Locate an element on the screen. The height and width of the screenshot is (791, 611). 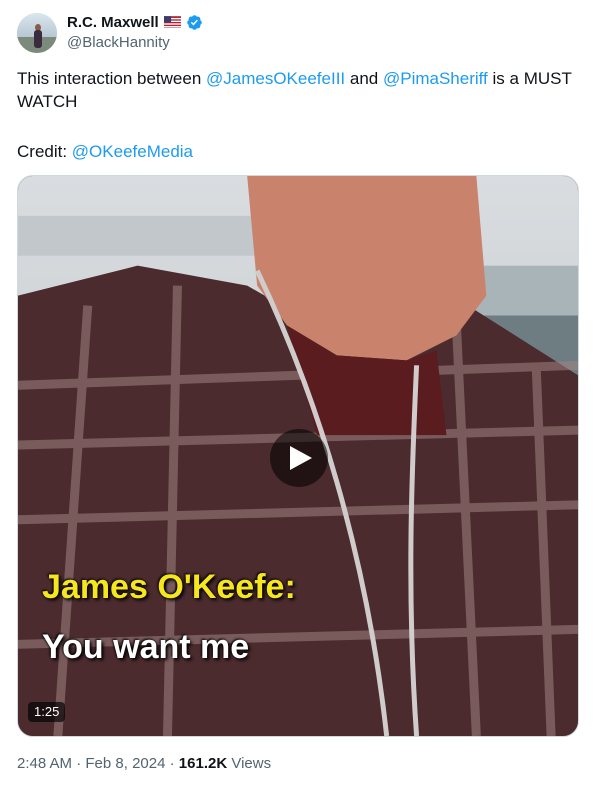
credit-label: Credit: is located at coordinates (44, 151).